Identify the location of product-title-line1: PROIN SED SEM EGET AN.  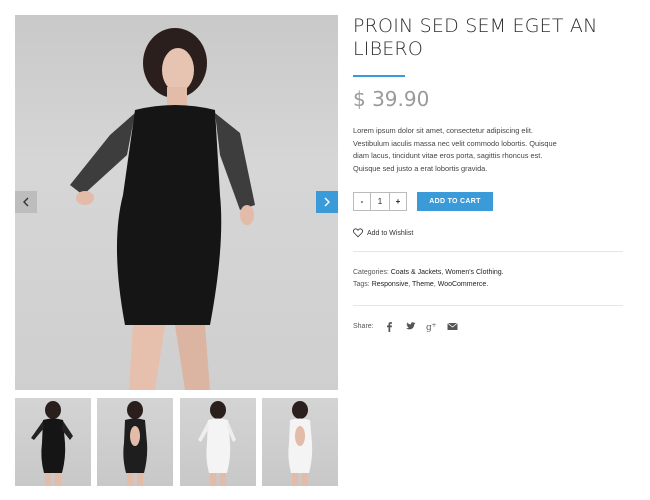
(475, 26).